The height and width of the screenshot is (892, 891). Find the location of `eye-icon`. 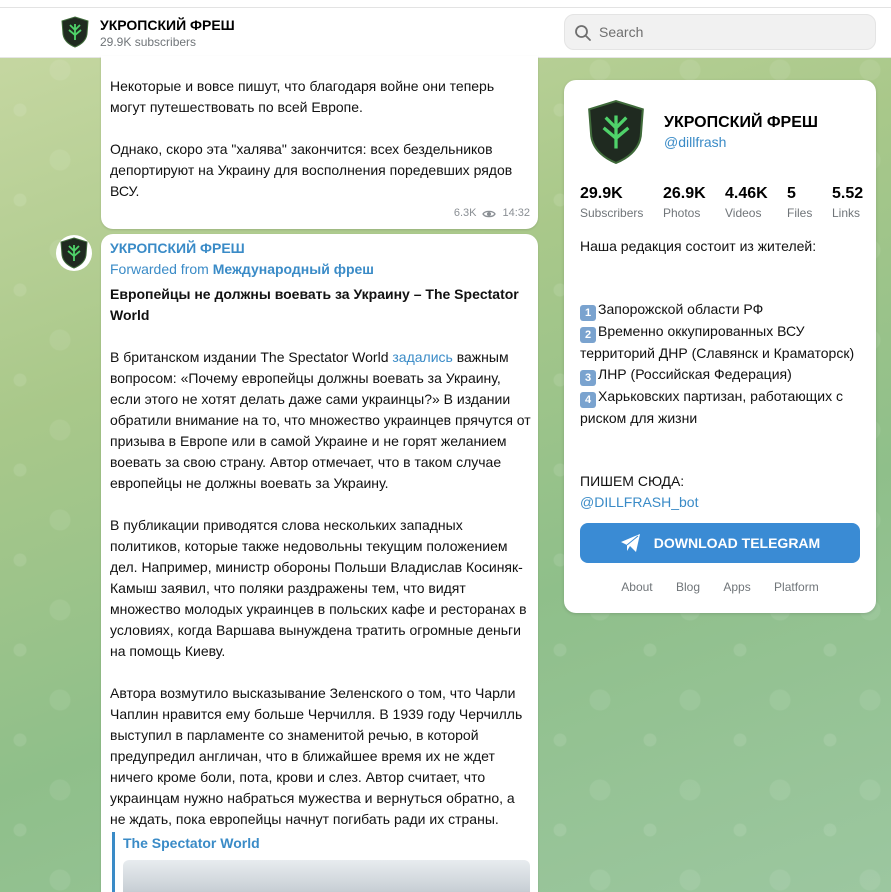

eye-icon is located at coordinates (489, 213).